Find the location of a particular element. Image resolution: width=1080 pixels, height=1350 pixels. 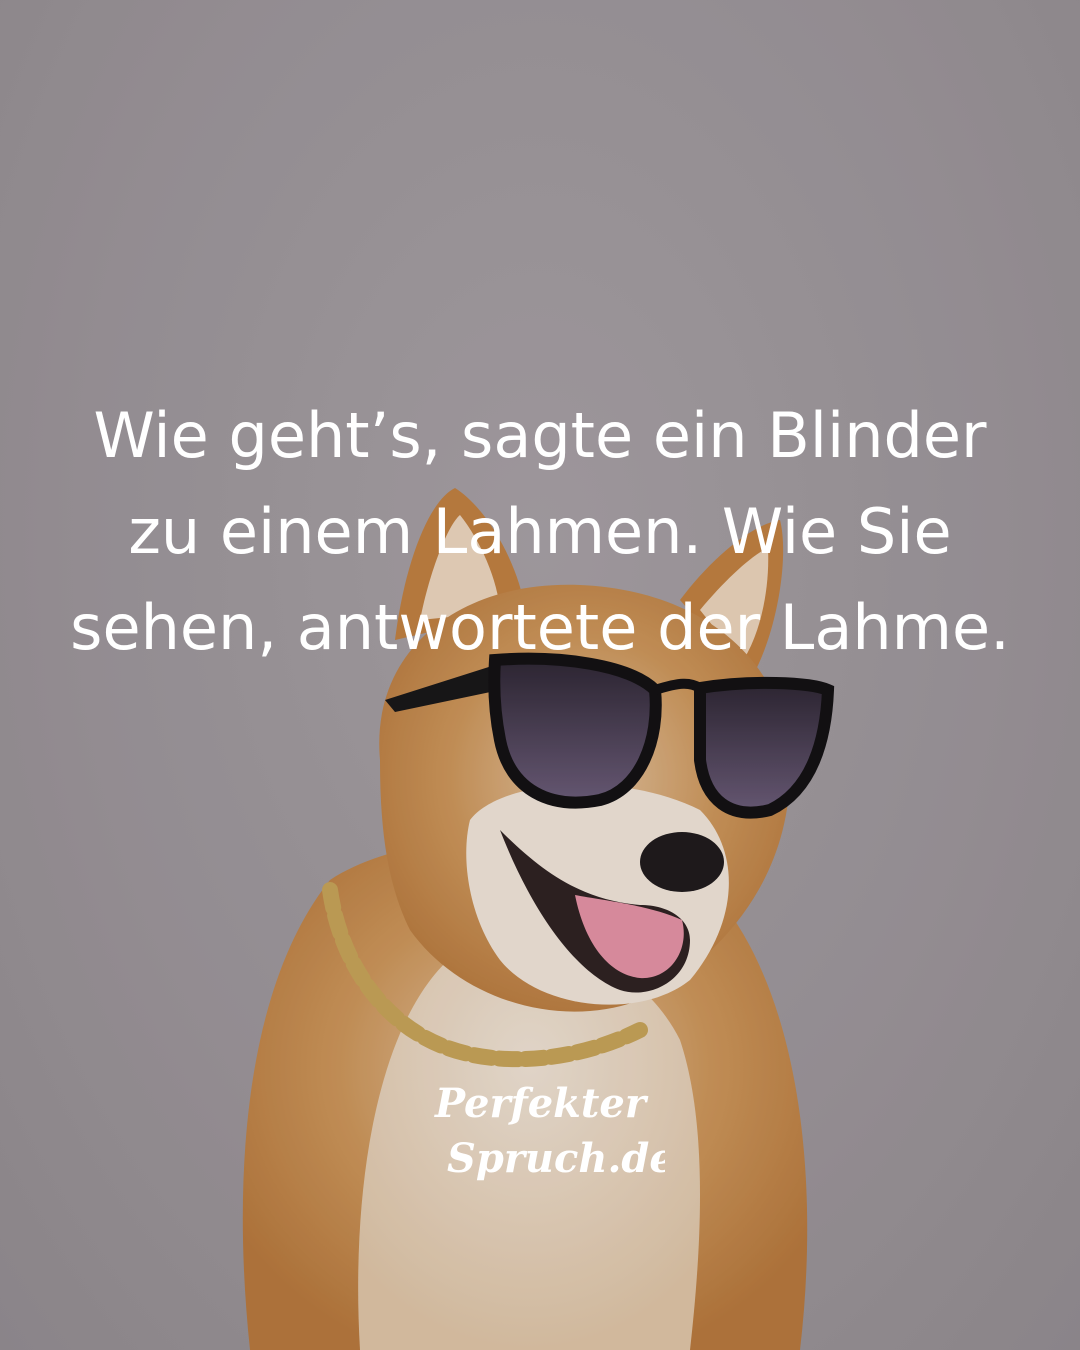

quote-line: zu einem Lahmen. Wie Sie is located at coordinates (540, 531).